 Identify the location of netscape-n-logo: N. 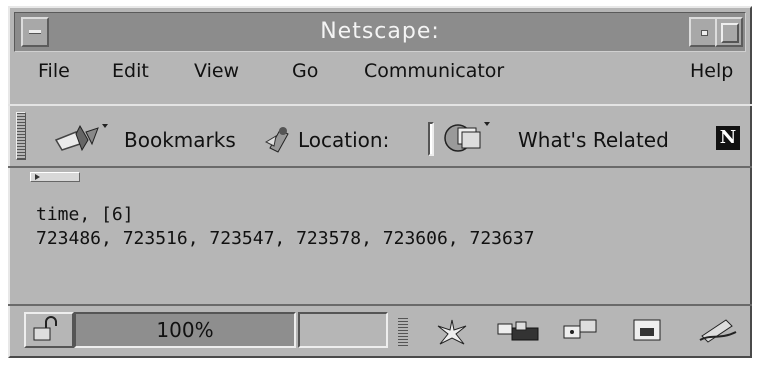
(728, 138).